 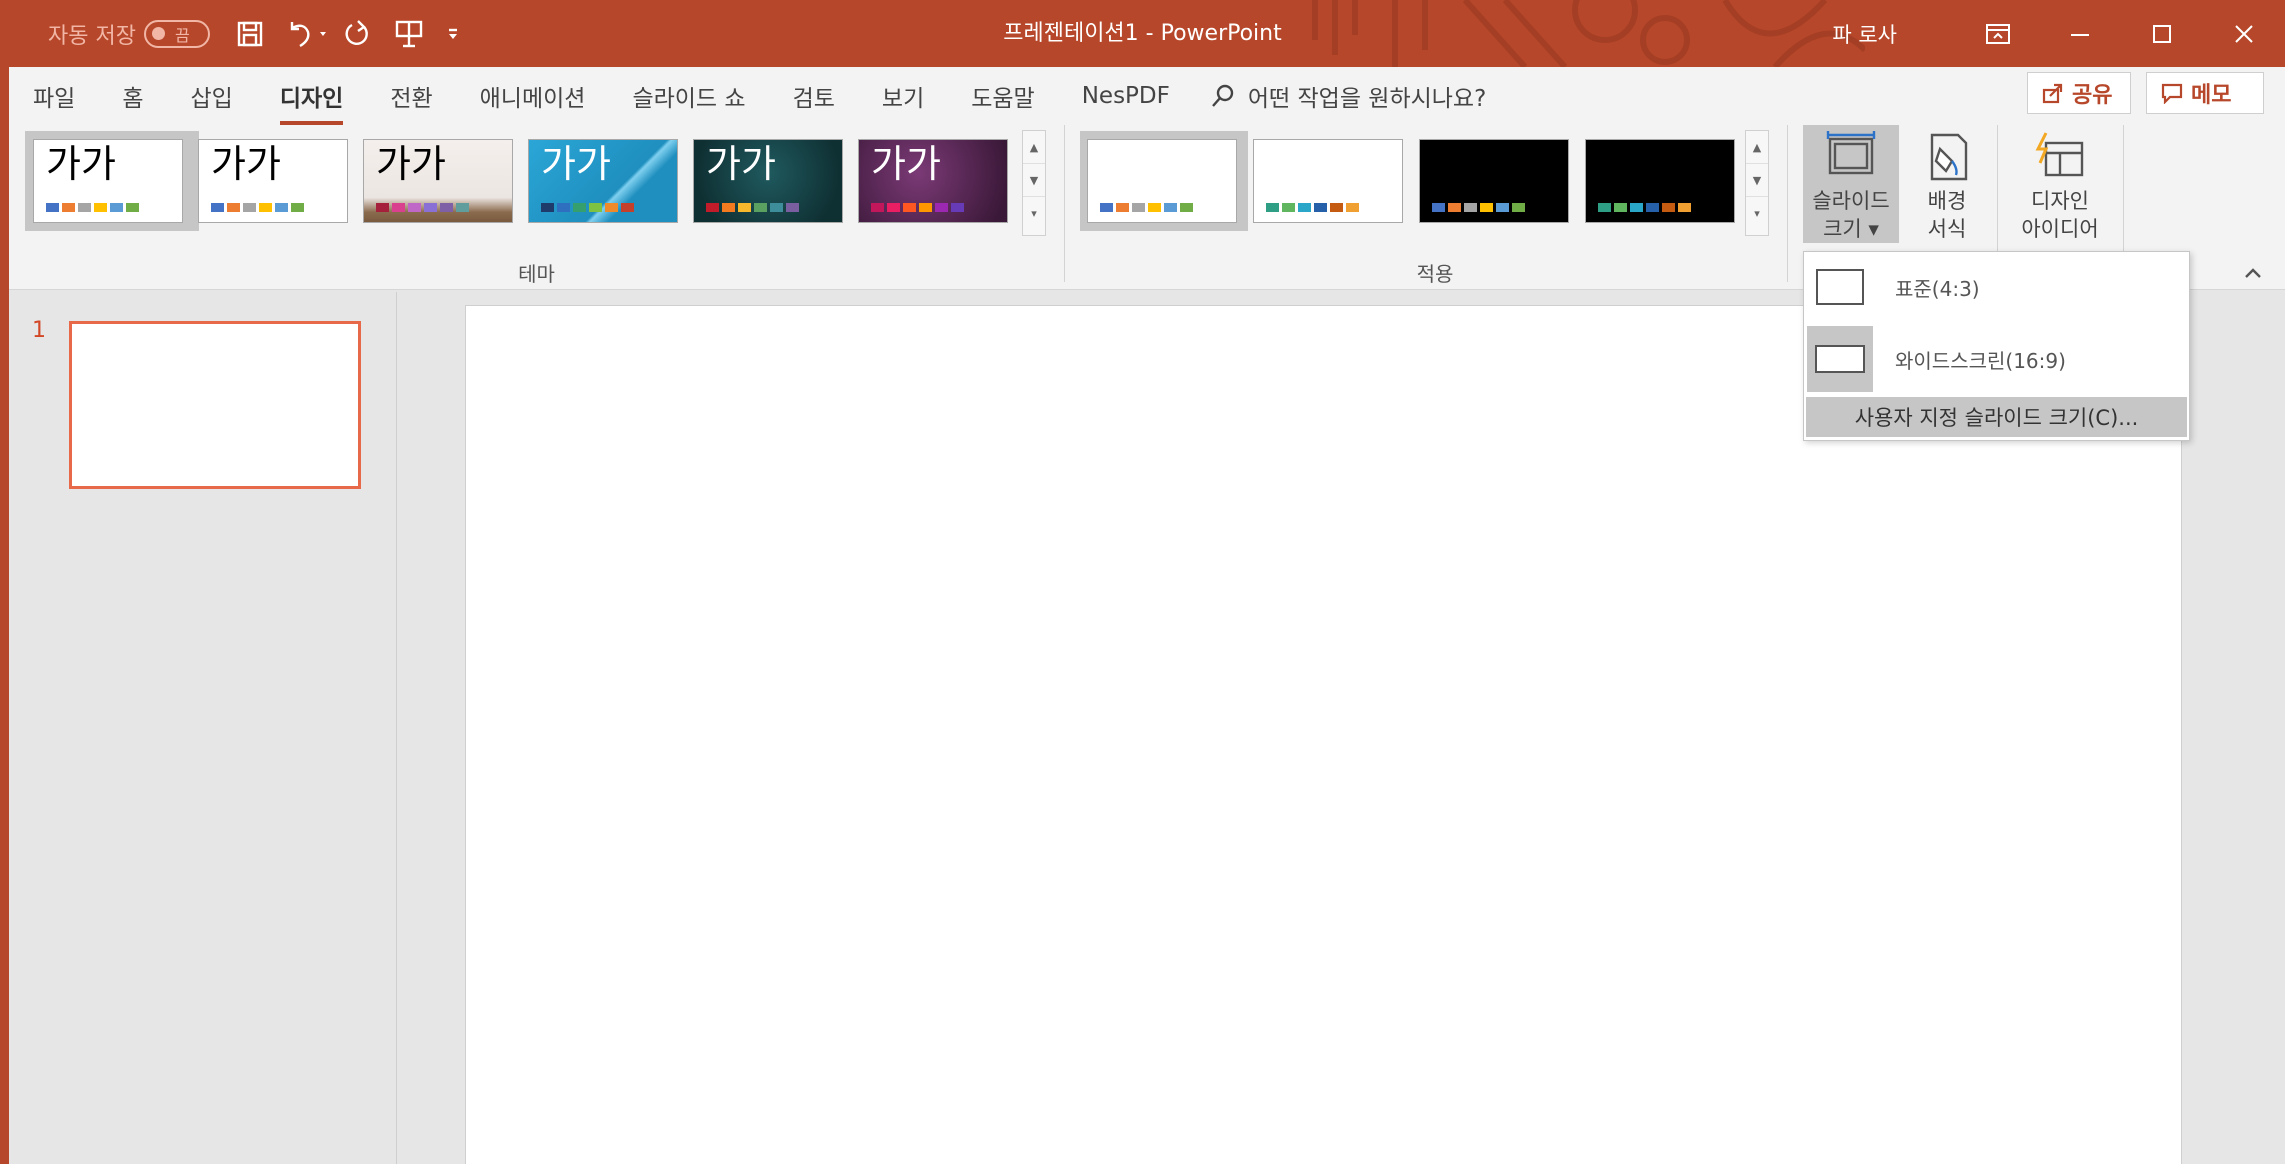 I want to click on ribbon-separator, so click(x=1787, y=203).